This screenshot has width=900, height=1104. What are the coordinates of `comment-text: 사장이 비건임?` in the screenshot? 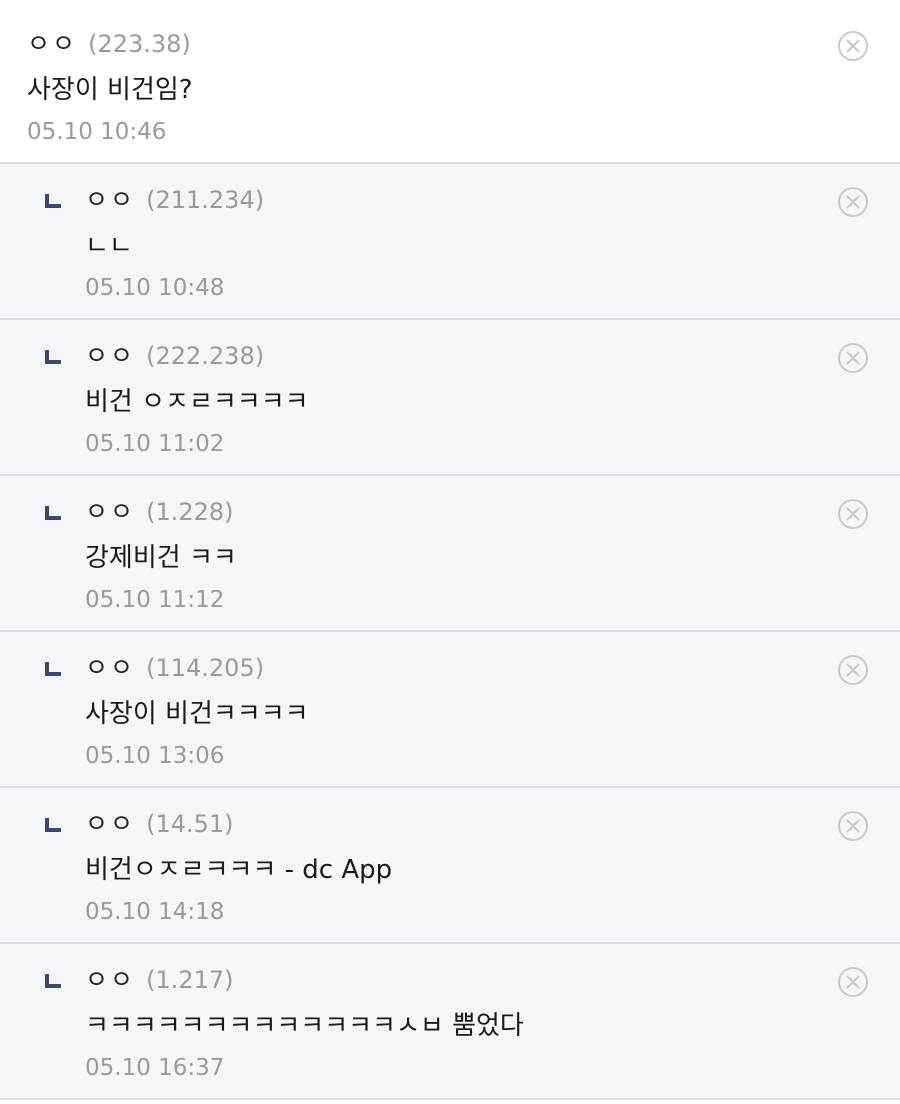 It's located at (110, 90).